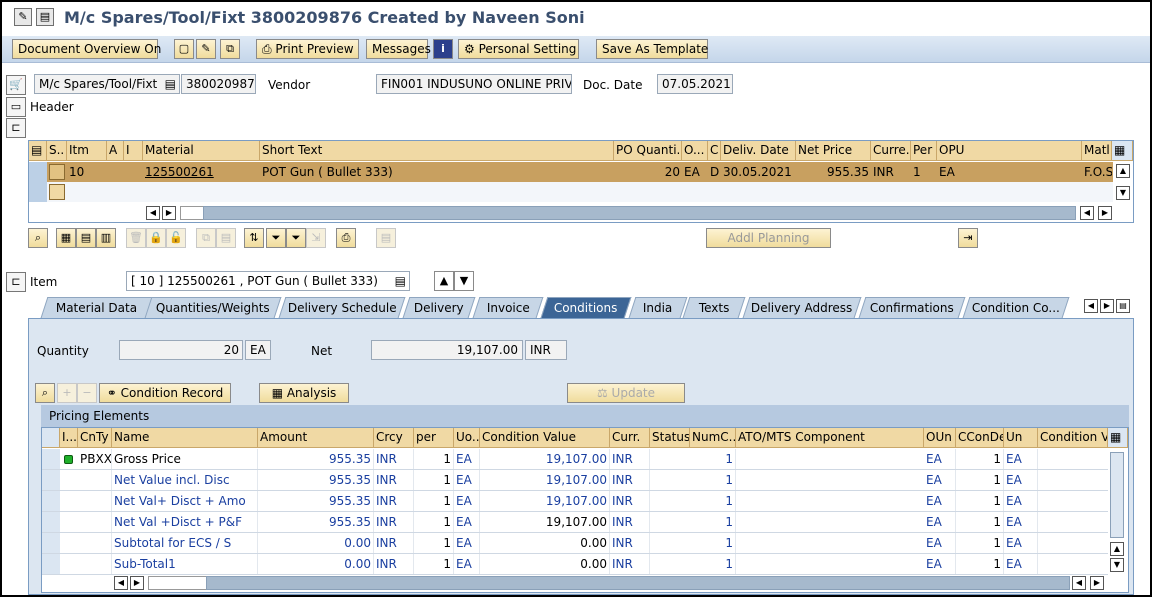 This screenshot has width=1152, height=597. I want to click on doc-date-field: 07.05.2021, so click(695, 84).